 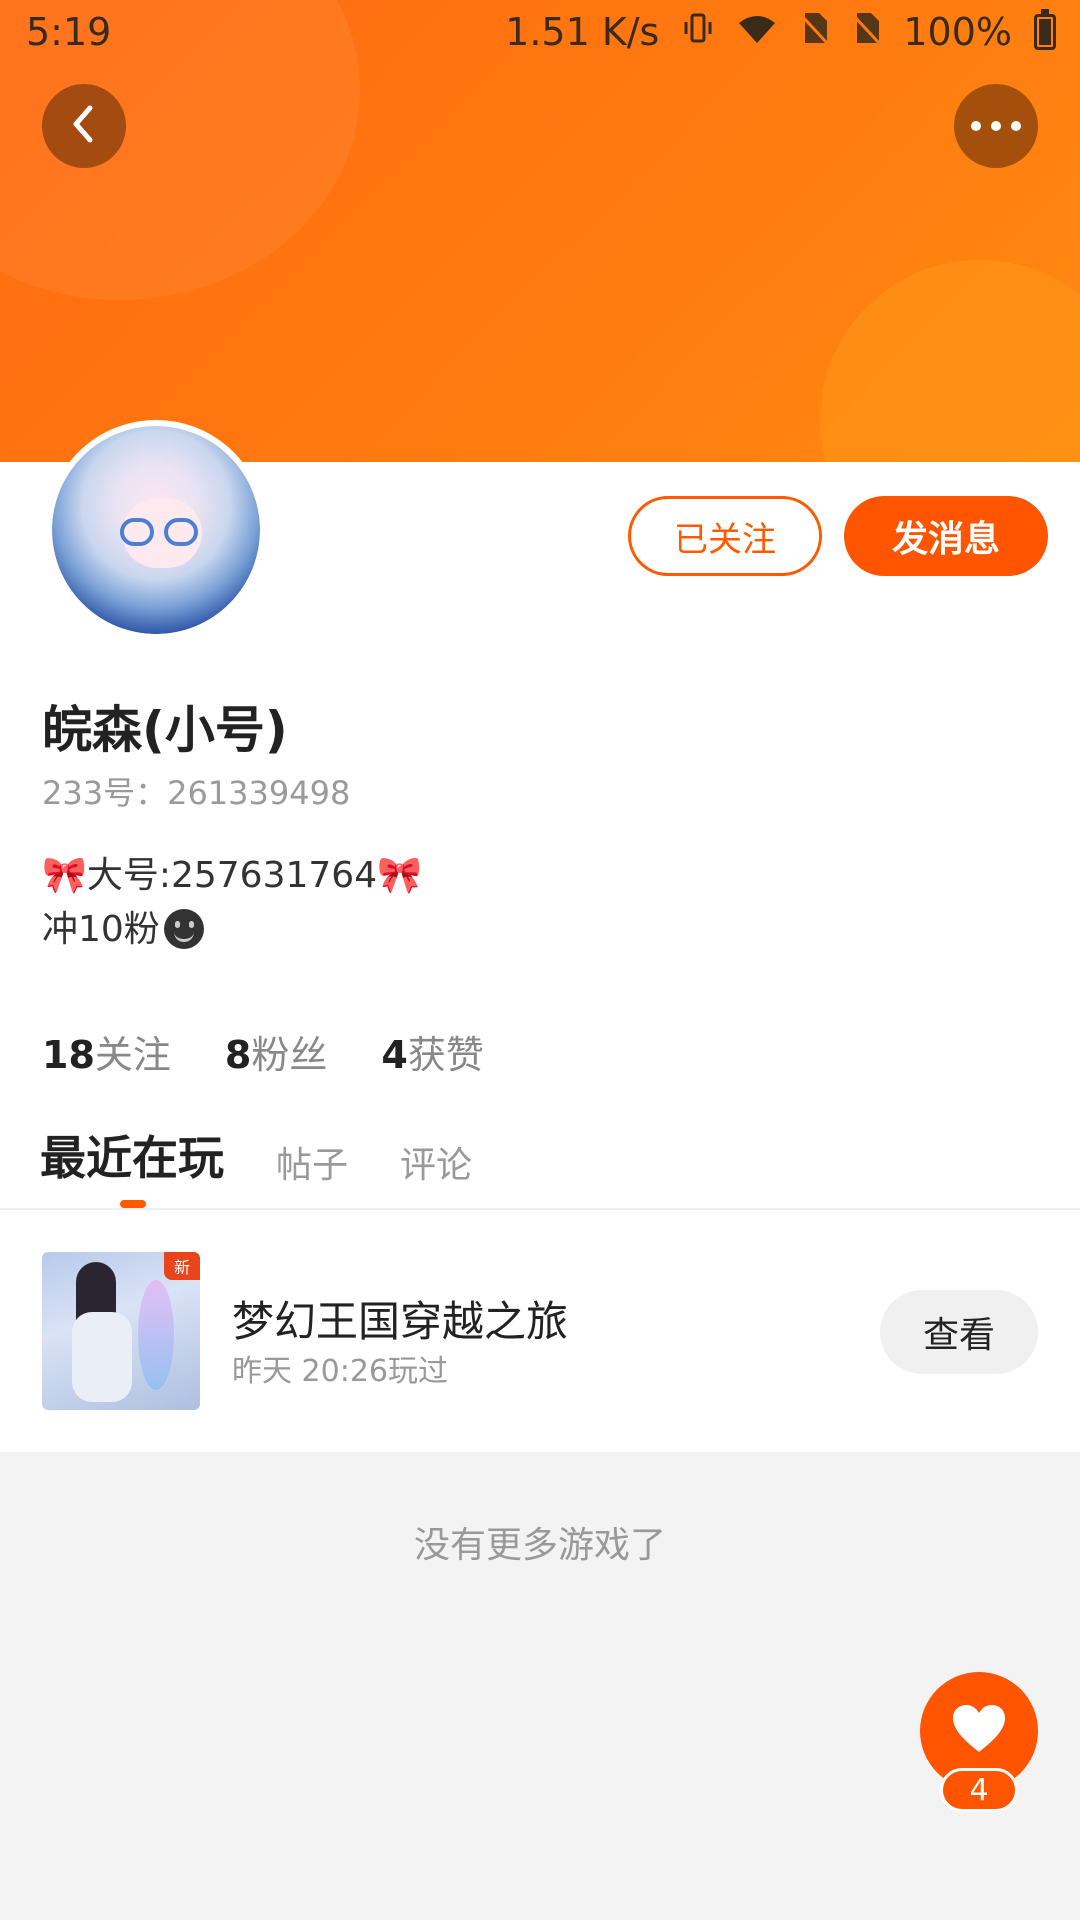 I want to click on vibrate-icon, so click(x=698, y=32).